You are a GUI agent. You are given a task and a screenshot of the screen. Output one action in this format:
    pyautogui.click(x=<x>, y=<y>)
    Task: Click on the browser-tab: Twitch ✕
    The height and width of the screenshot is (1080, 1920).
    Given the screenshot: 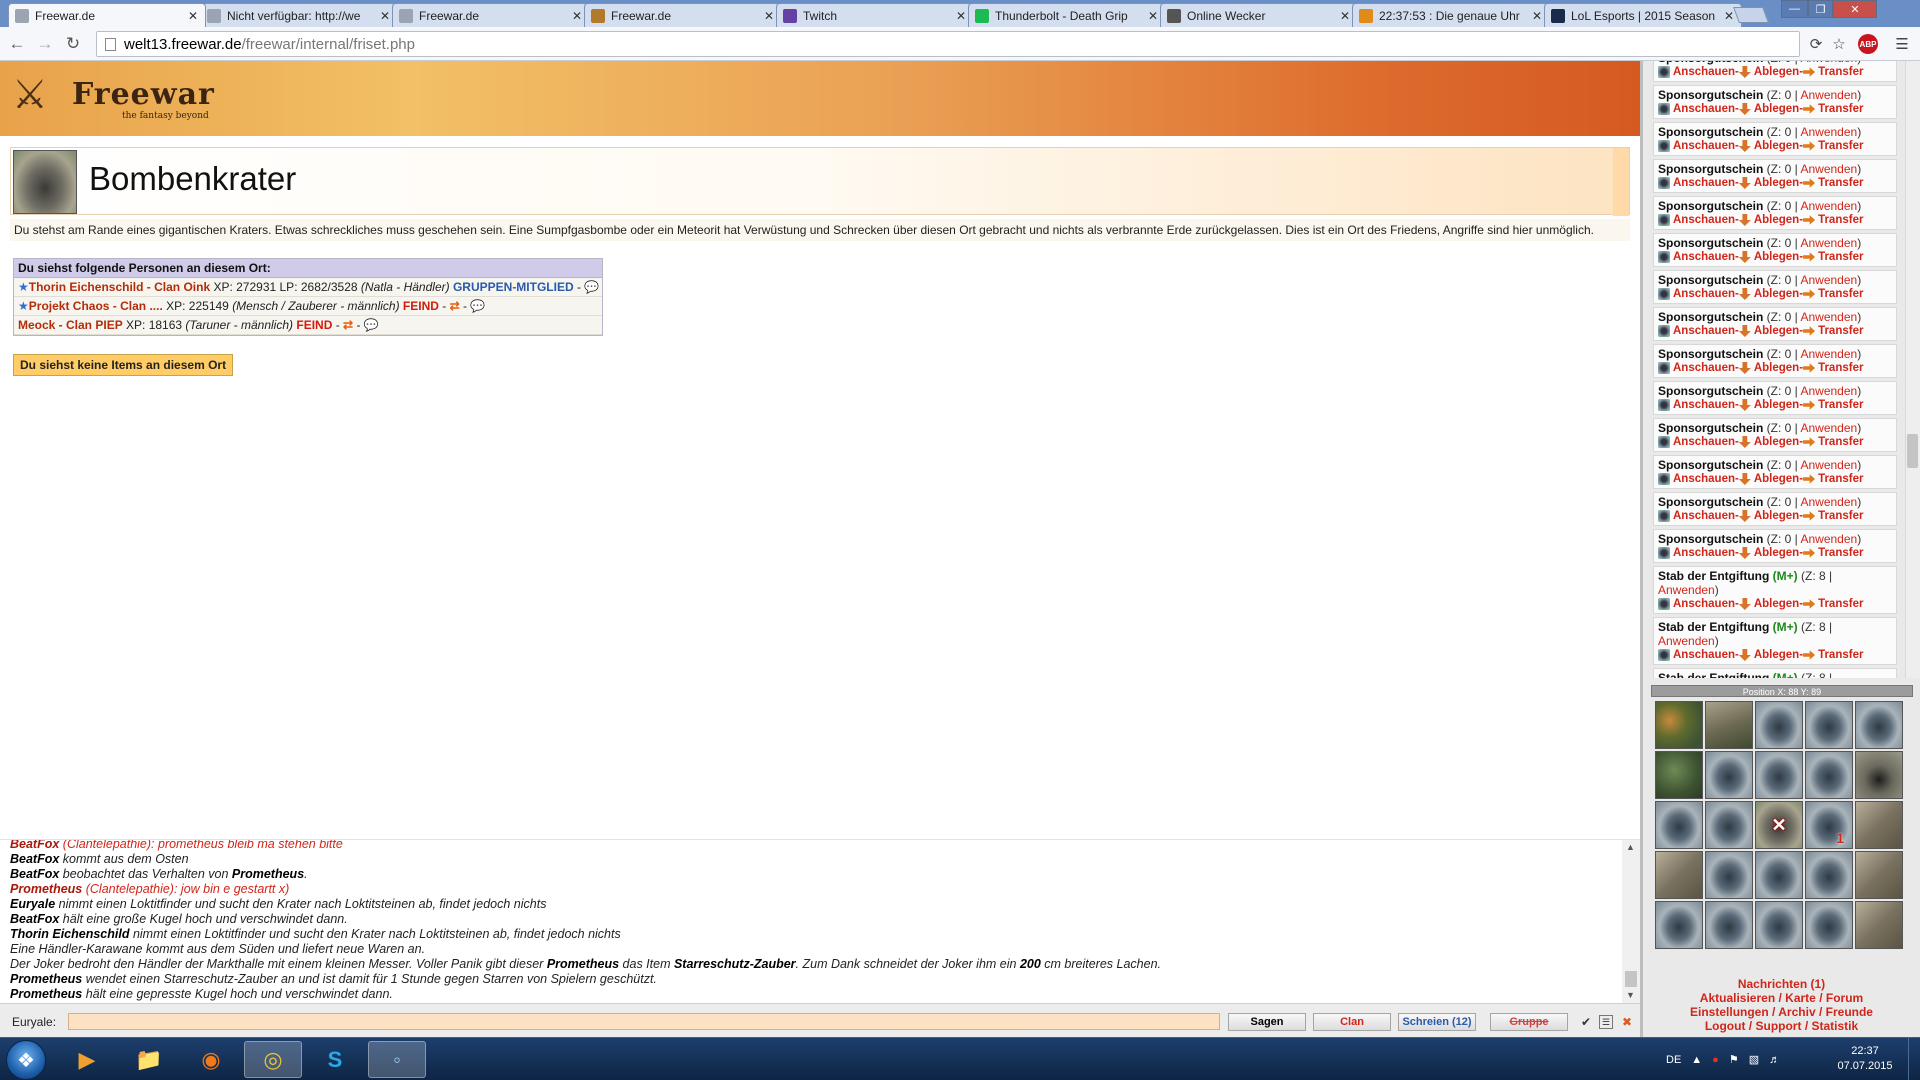 What is the action you would take?
    pyautogui.click(x=875, y=15)
    